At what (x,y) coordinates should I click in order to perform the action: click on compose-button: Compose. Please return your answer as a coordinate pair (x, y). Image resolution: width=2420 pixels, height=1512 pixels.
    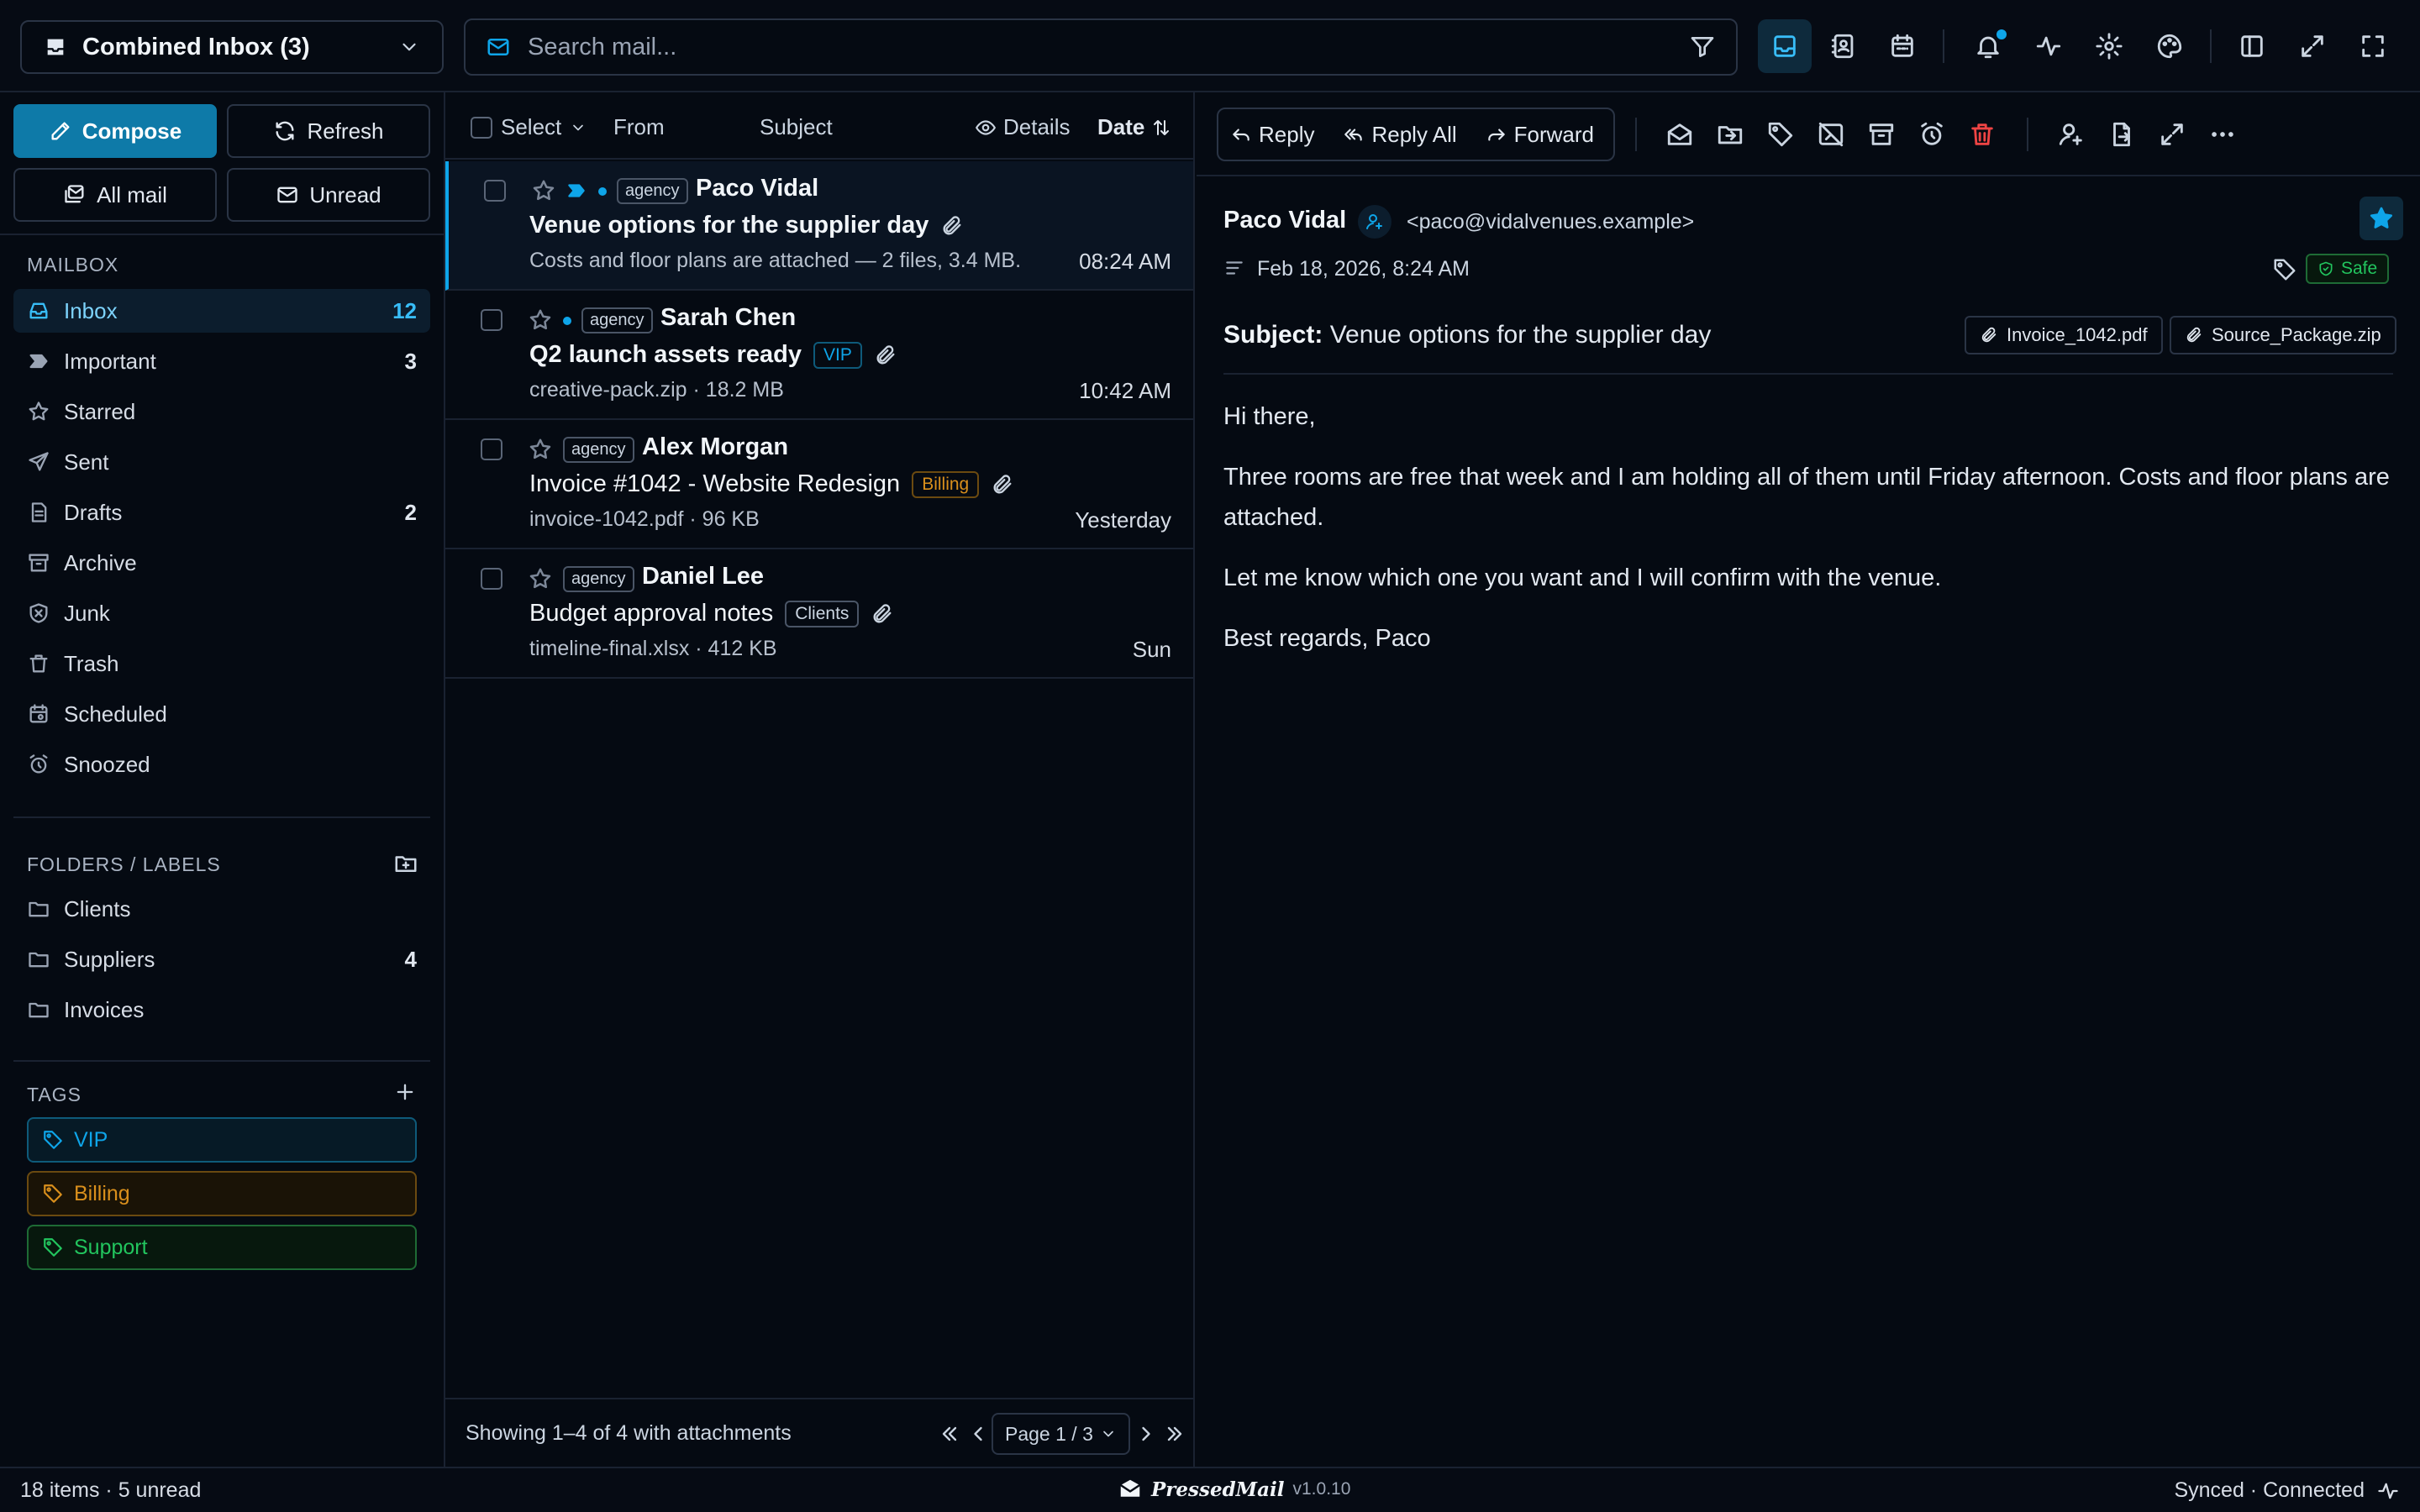
    Looking at the image, I should click on (115, 131).